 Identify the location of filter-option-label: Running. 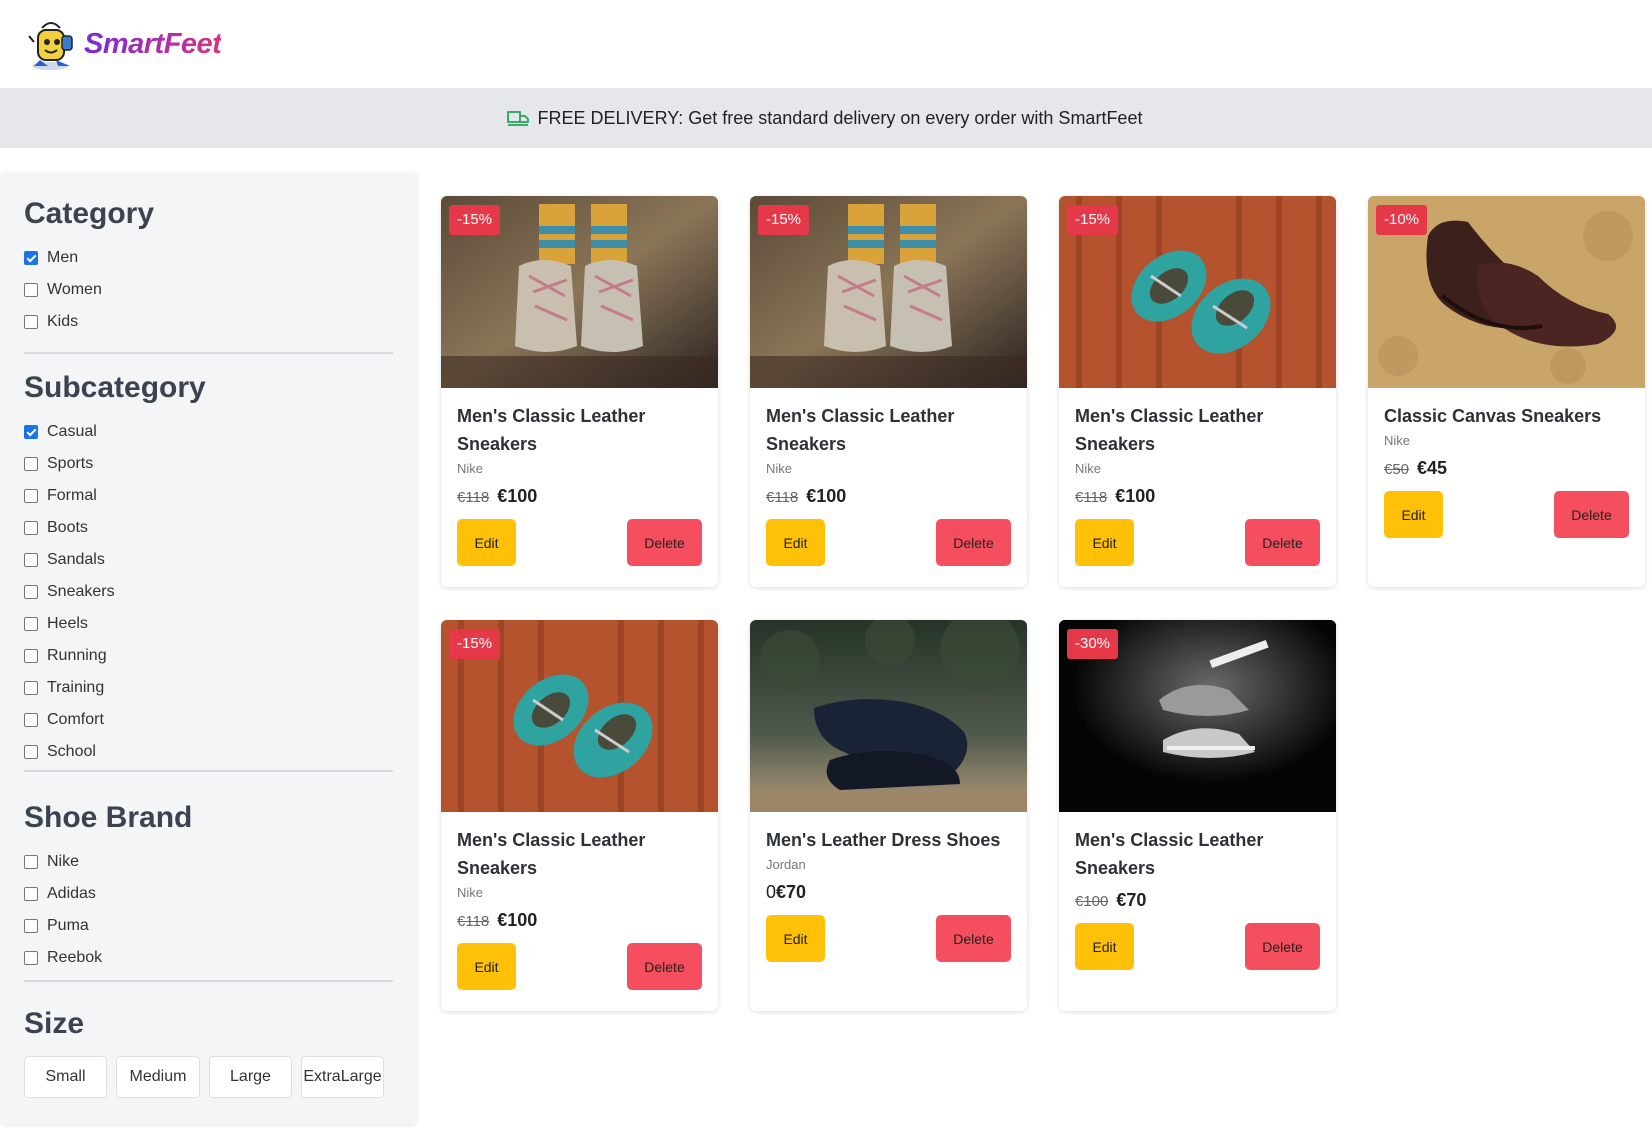
(77, 655).